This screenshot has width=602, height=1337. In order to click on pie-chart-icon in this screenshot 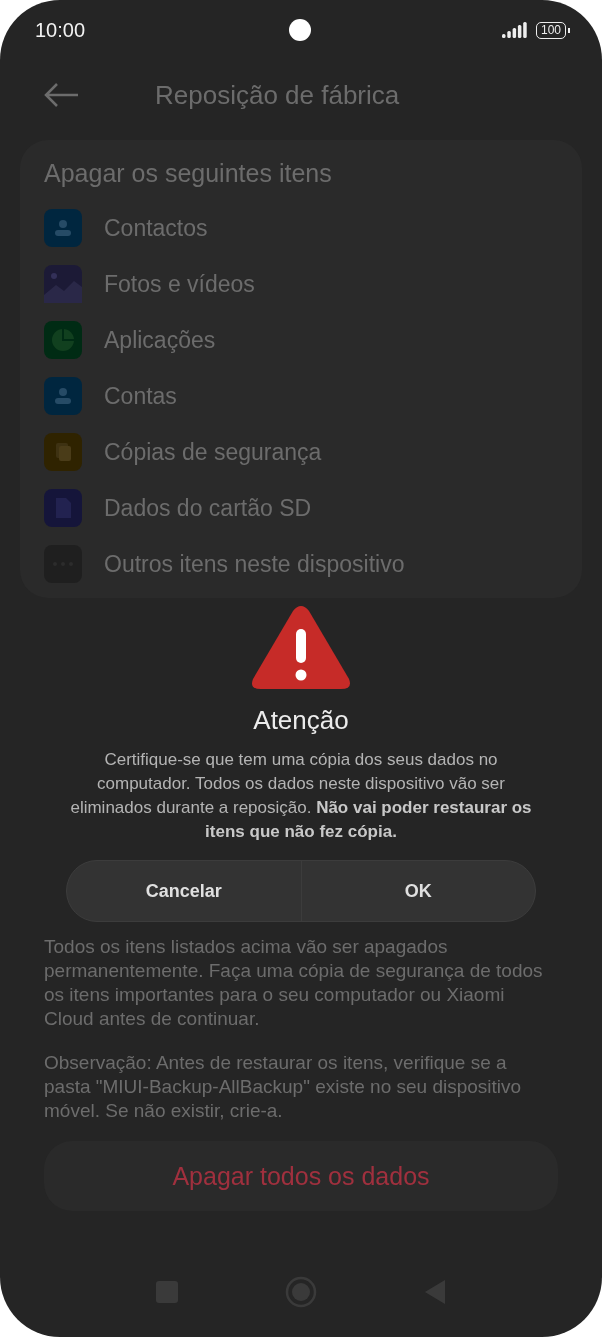, I will do `click(63, 340)`.